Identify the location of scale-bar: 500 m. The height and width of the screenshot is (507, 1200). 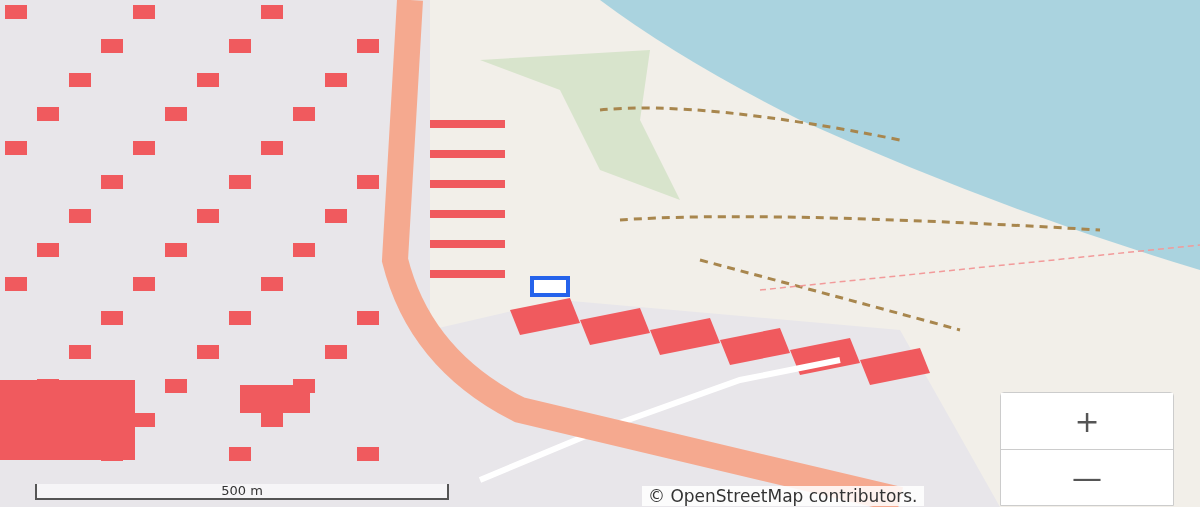
(242, 492).